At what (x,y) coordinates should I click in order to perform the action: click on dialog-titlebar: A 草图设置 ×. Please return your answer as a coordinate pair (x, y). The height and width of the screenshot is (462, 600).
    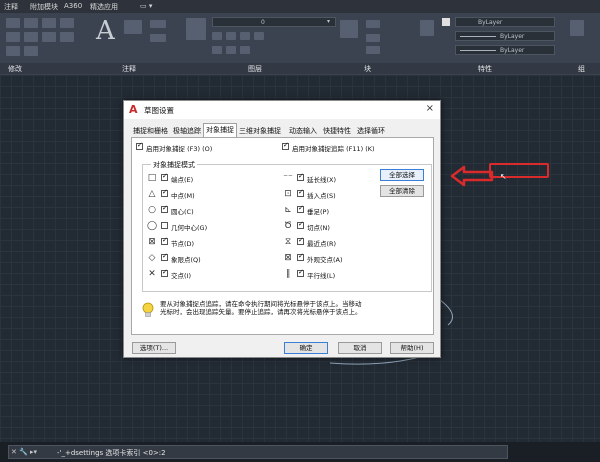
    Looking at the image, I should click on (282, 110).